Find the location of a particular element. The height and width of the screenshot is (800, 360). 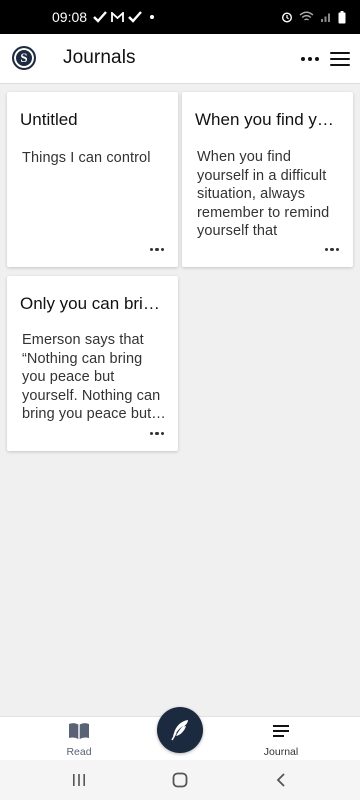

recent-apps-button is located at coordinates (79, 780).